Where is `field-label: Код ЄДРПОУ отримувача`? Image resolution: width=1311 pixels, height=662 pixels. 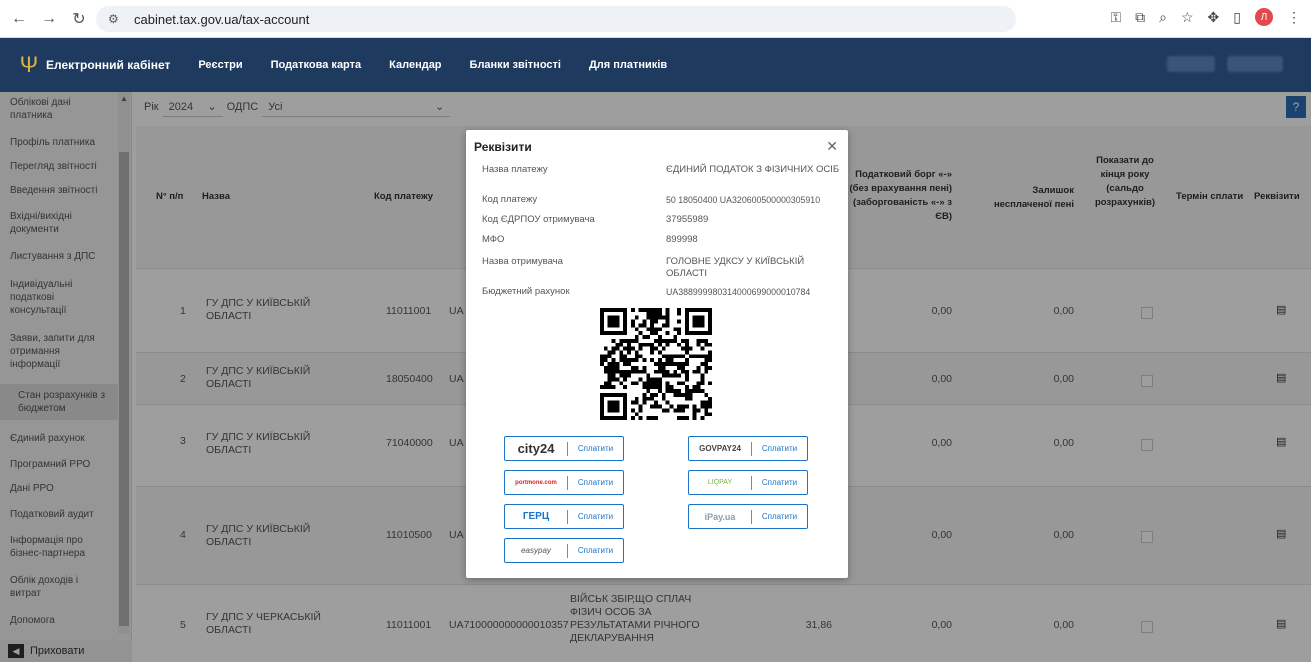 field-label: Код ЄДРПОУ отримувача is located at coordinates (538, 219).